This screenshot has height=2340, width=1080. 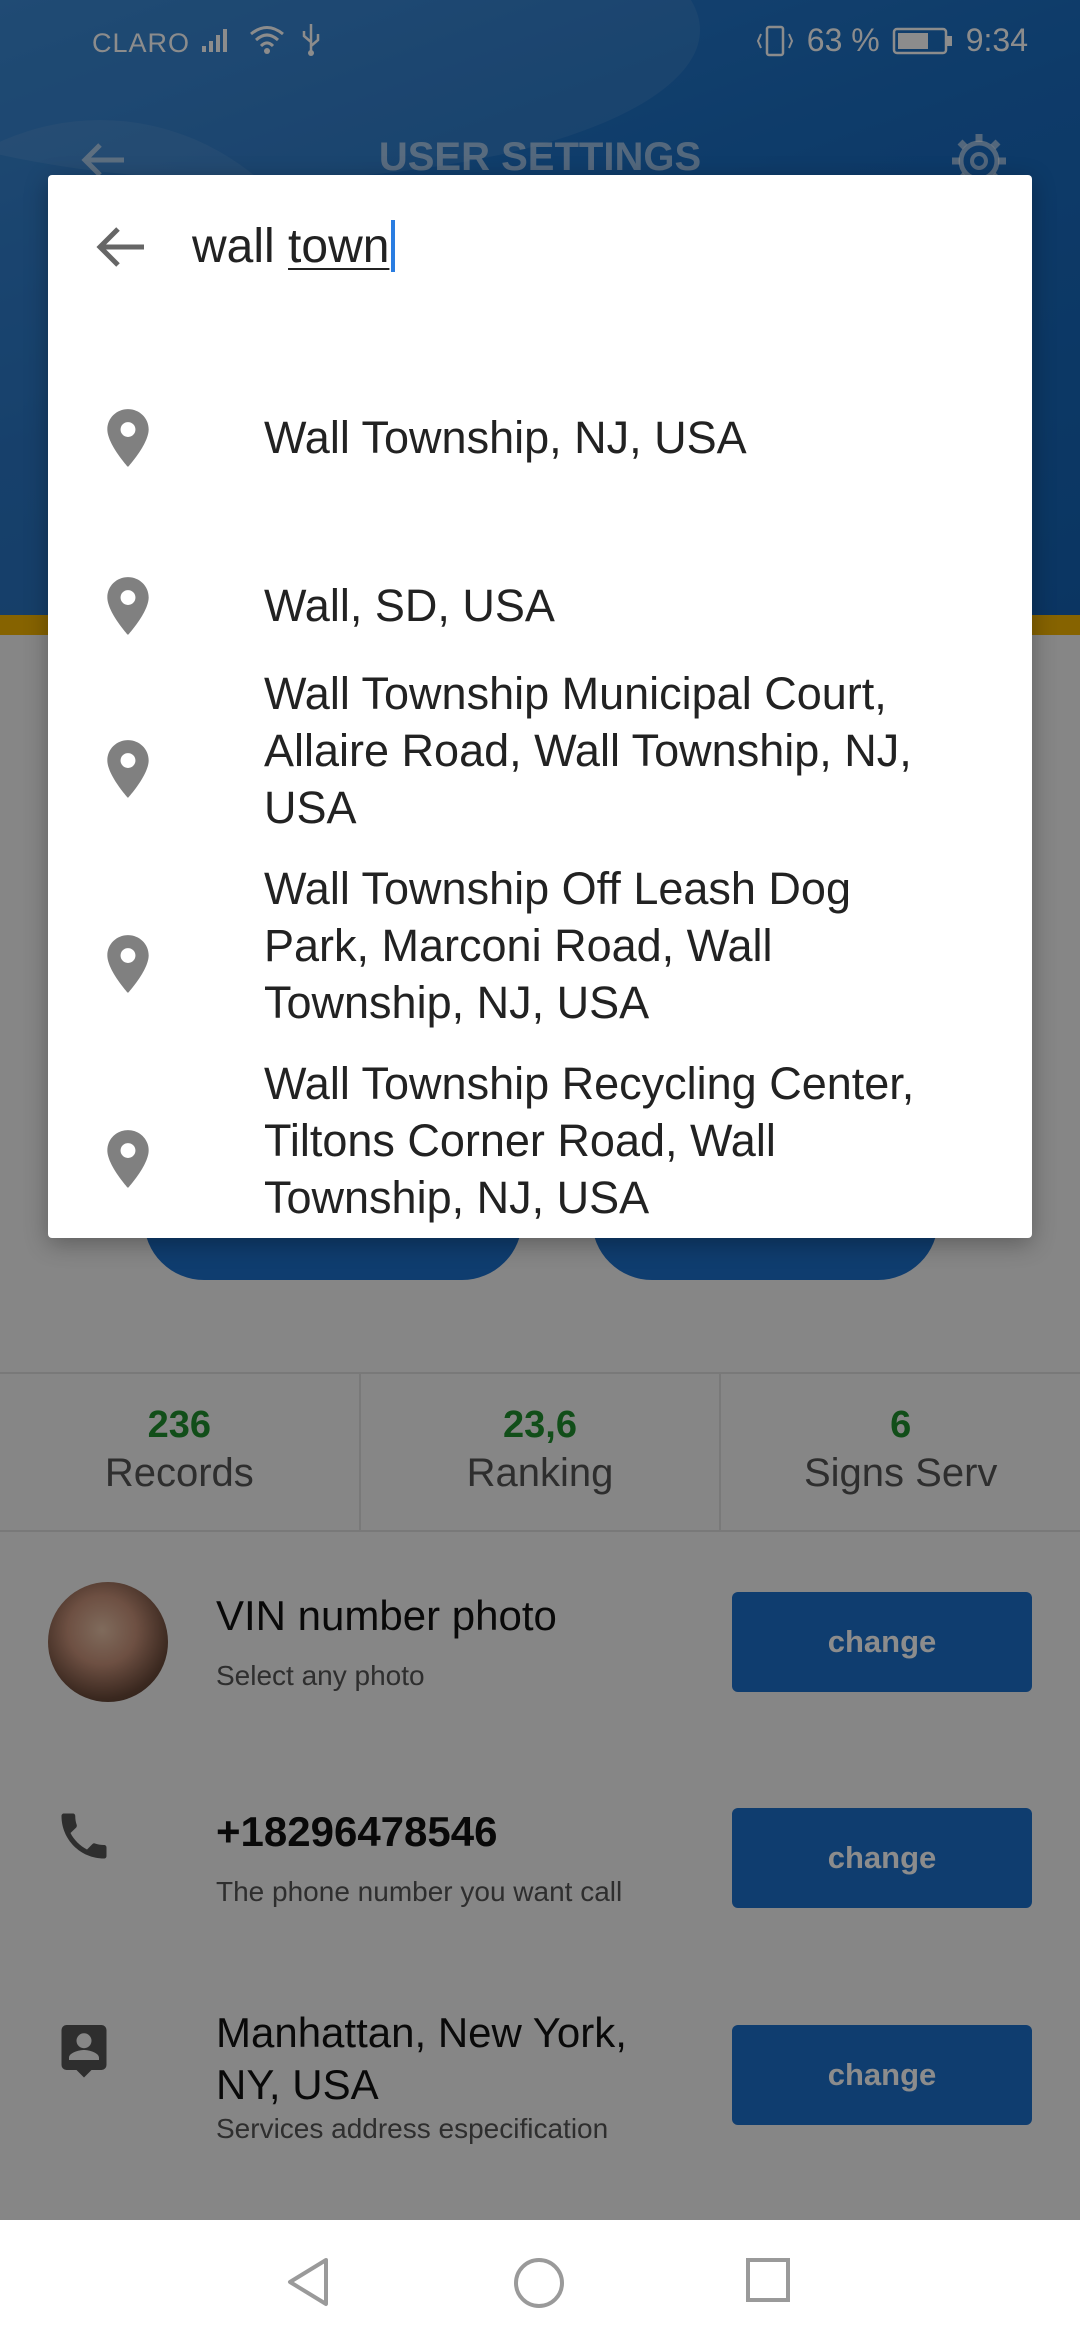 I want to click on square-recents-icon, so click(x=768, y=2280).